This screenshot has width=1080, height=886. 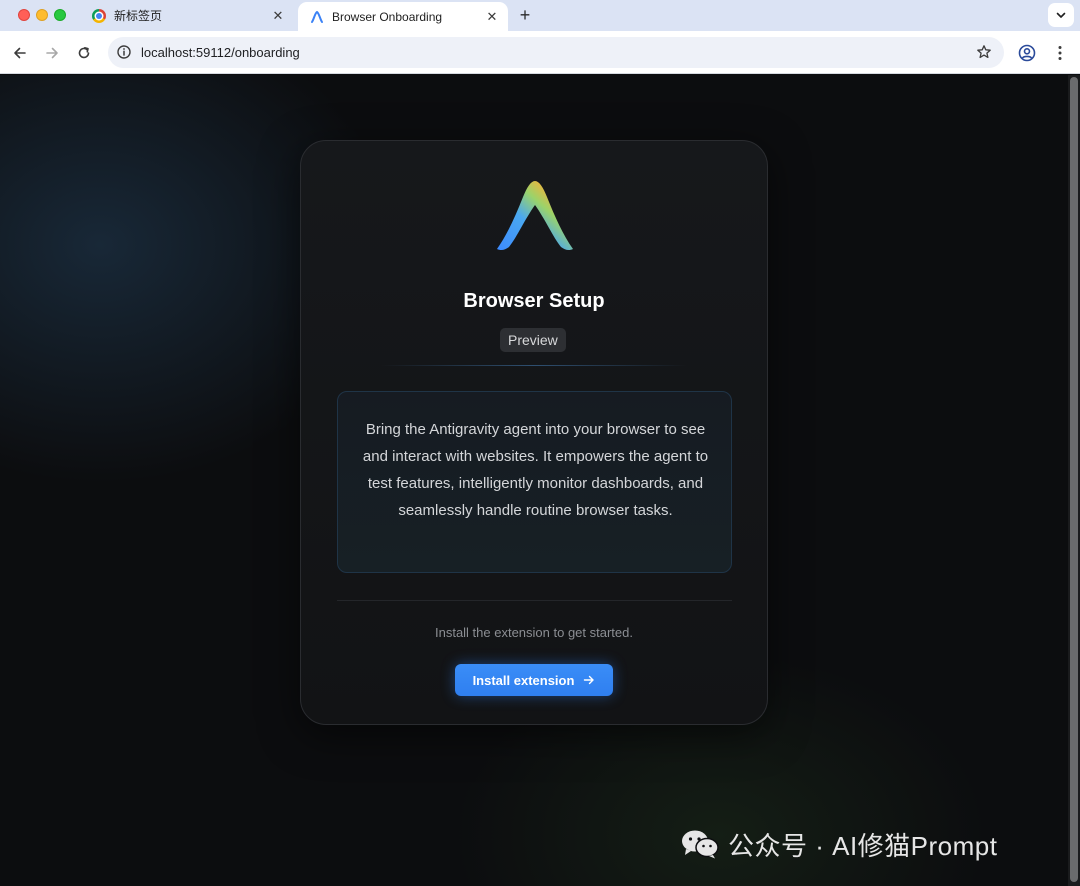 I want to click on tab-title: Browser Onboarding, so click(x=387, y=16).